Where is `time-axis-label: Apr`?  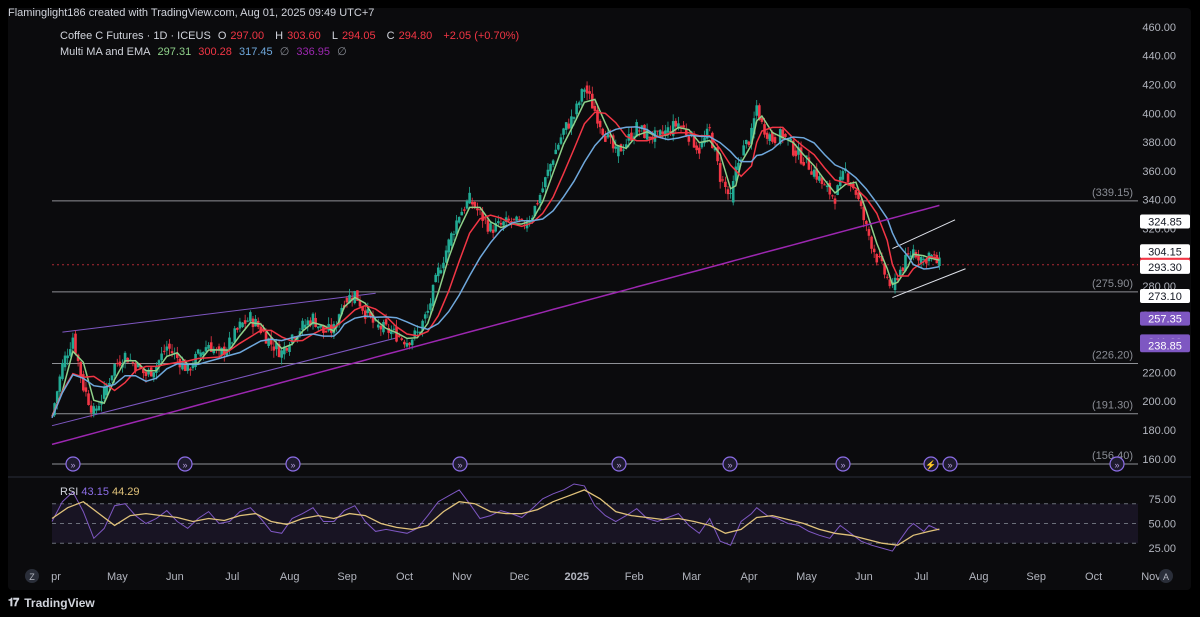
time-axis-label: Apr is located at coordinates (748, 577).